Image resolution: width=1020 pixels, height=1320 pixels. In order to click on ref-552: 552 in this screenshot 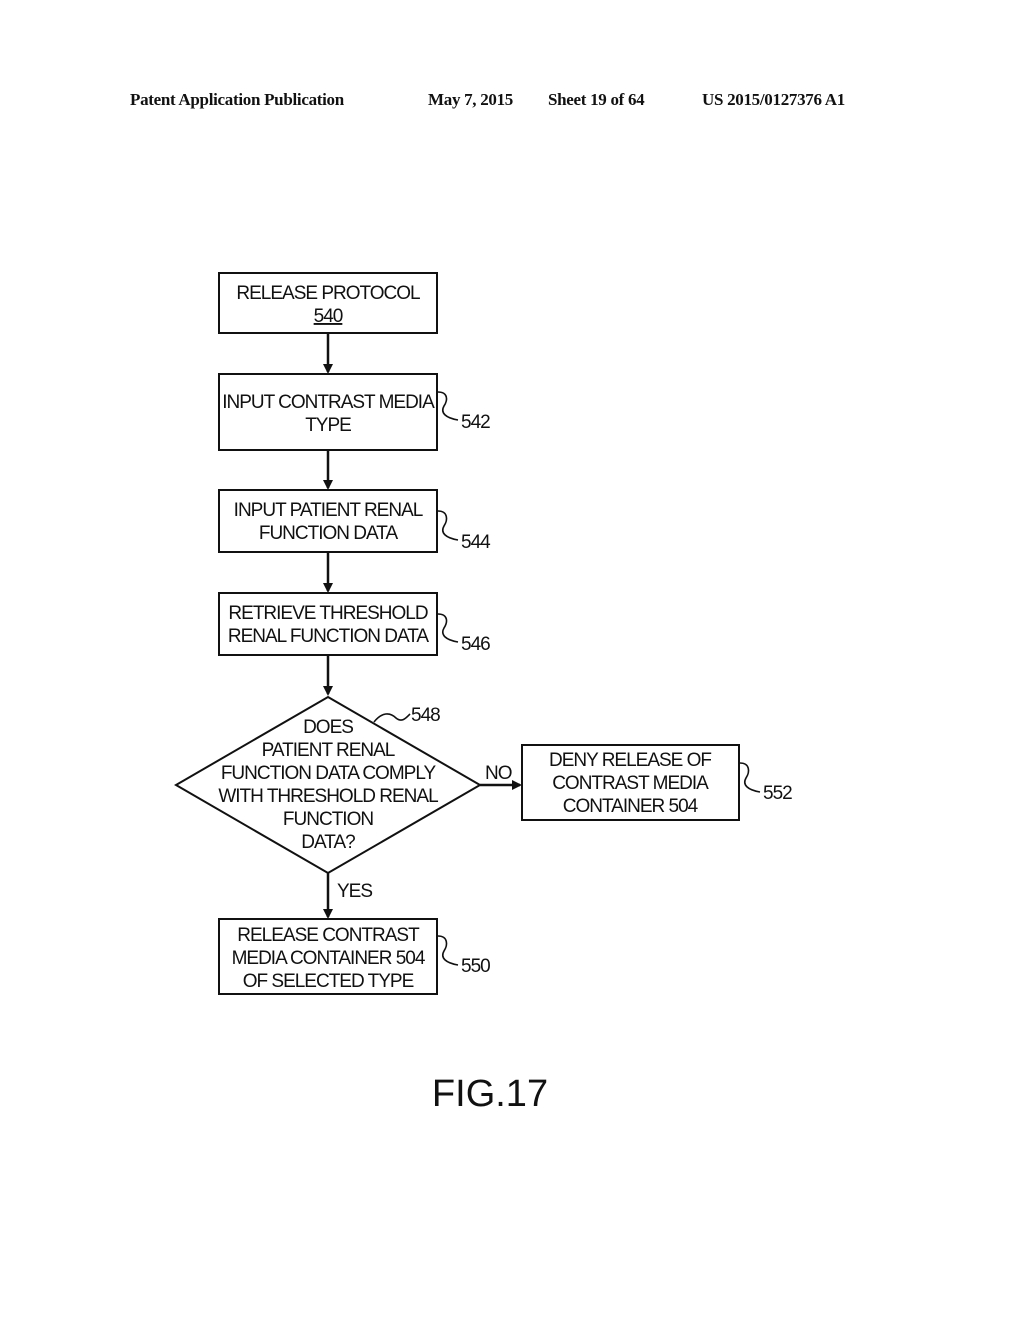, I will do `click(777, 793)`.